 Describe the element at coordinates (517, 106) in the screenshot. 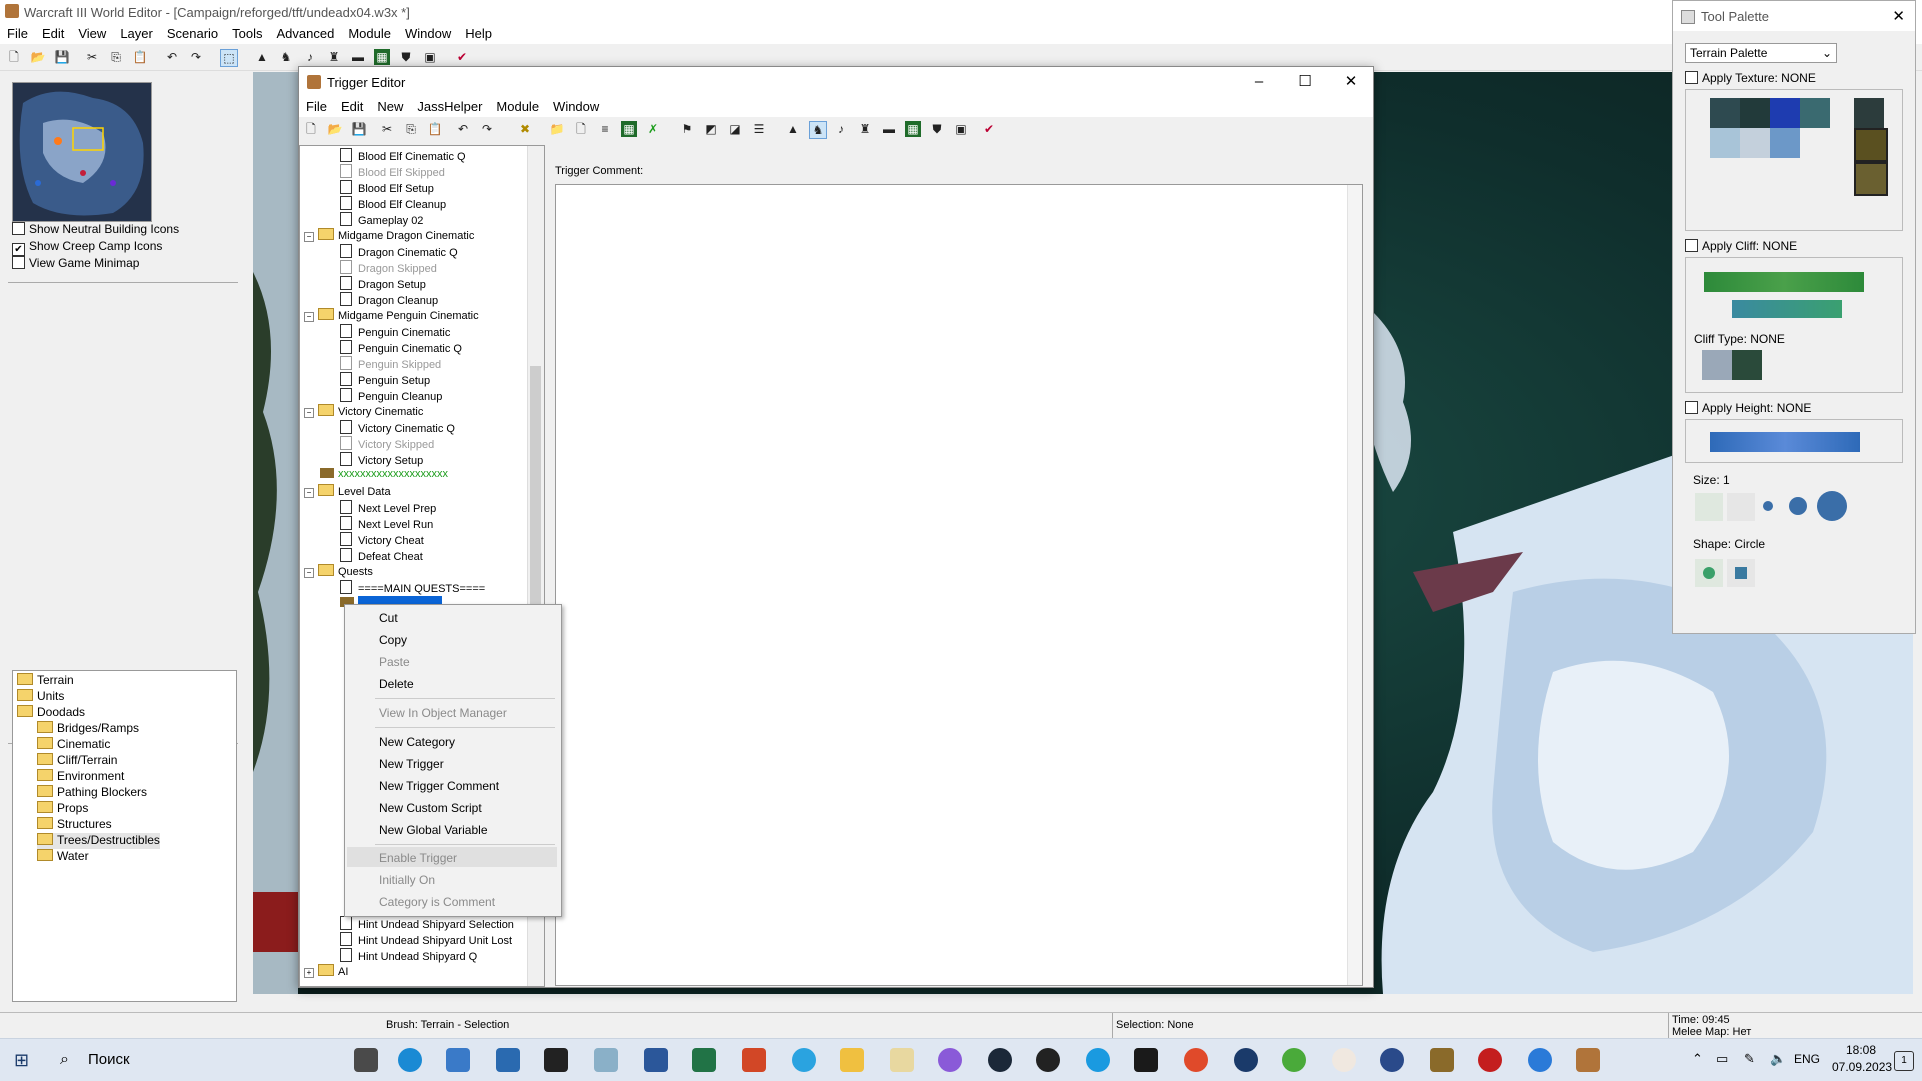

I see `trig-menu-module: Module` at that location.